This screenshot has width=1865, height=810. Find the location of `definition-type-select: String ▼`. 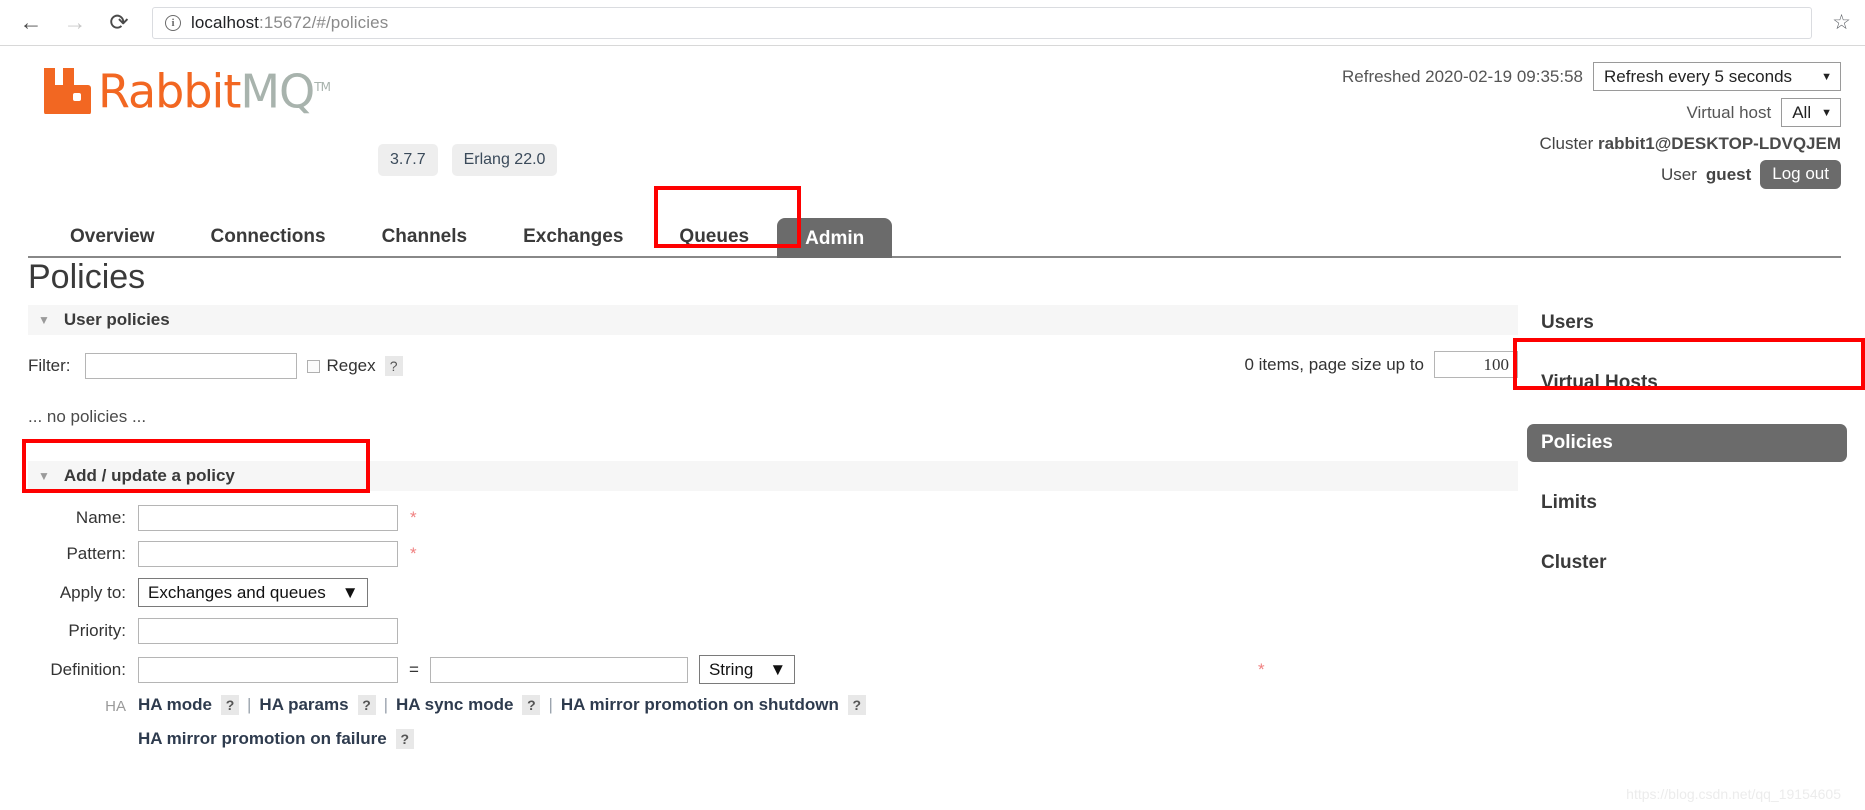

definition-type-select: String ▼ is located at coordinates (747, 669).